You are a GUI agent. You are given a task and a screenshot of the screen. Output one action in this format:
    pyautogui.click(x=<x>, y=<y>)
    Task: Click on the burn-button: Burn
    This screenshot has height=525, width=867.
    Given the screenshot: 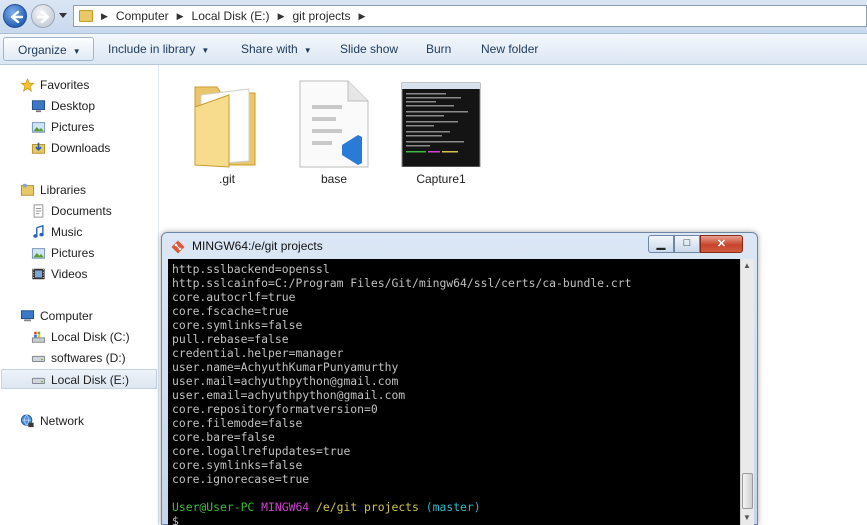 What is the action you would take?
    pyautogui.click(x=438, y=49)
    